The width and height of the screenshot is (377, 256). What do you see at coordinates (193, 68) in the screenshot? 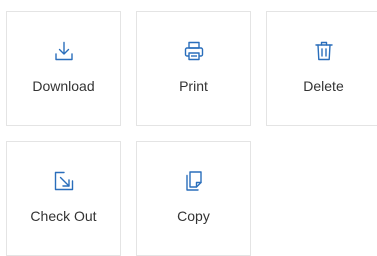
I see `print-button: Print` at bounding box center [193, 68].